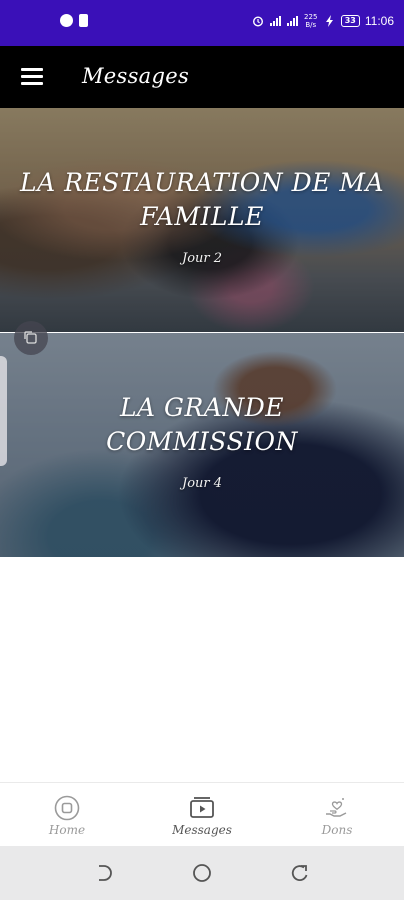  I want to click on bottom-navigation: Home Messages Dons, so click(202, 814).